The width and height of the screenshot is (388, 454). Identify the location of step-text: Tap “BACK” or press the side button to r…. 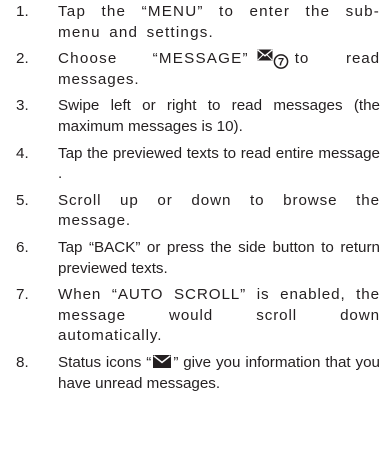
(219, 257).